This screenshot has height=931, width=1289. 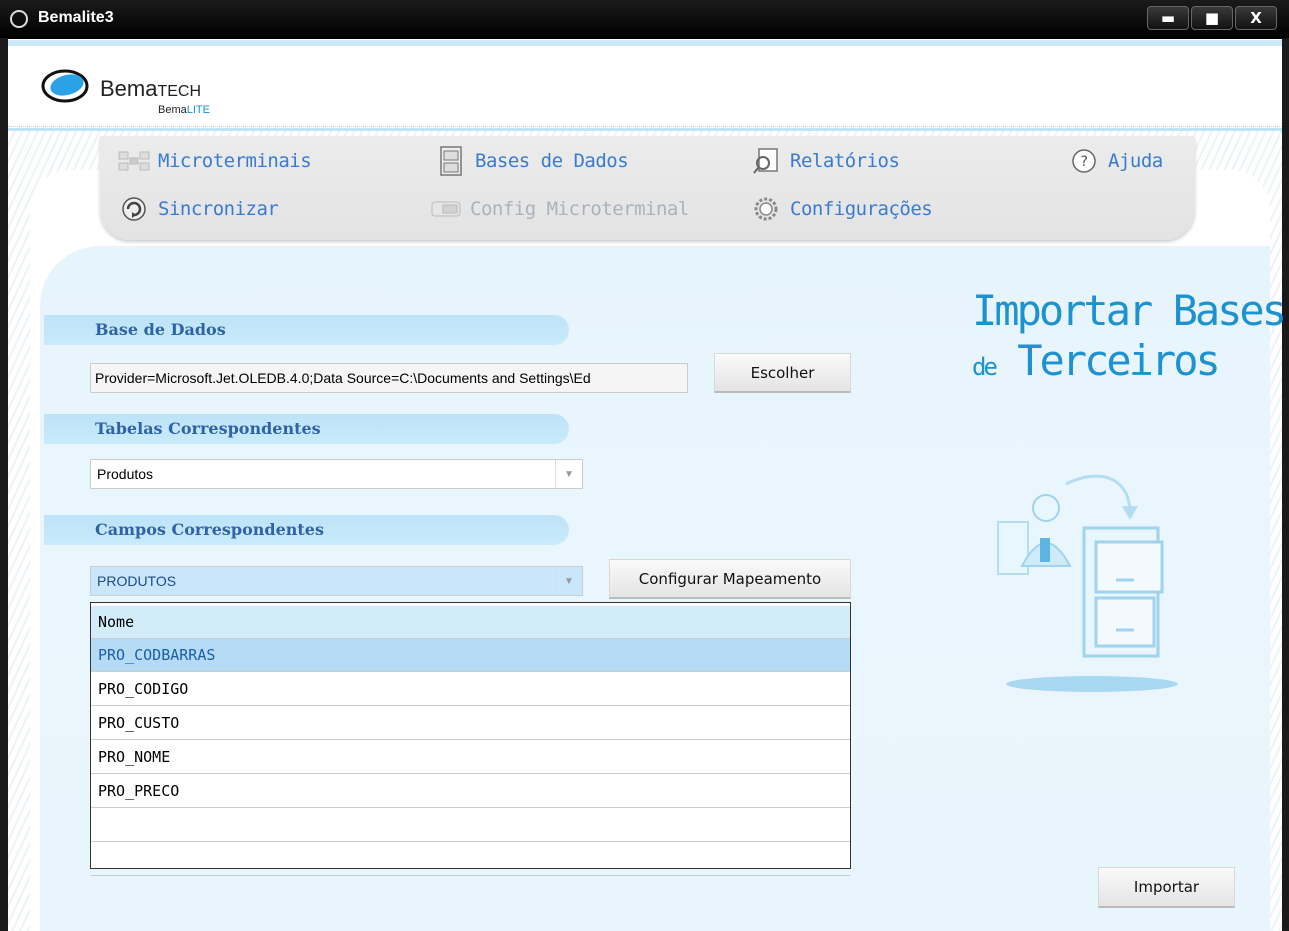 What do you see at coordinates (139, 791) in the screenshot?
I see `row-name: PRO_PRECO` at bounding box center [139, 791].